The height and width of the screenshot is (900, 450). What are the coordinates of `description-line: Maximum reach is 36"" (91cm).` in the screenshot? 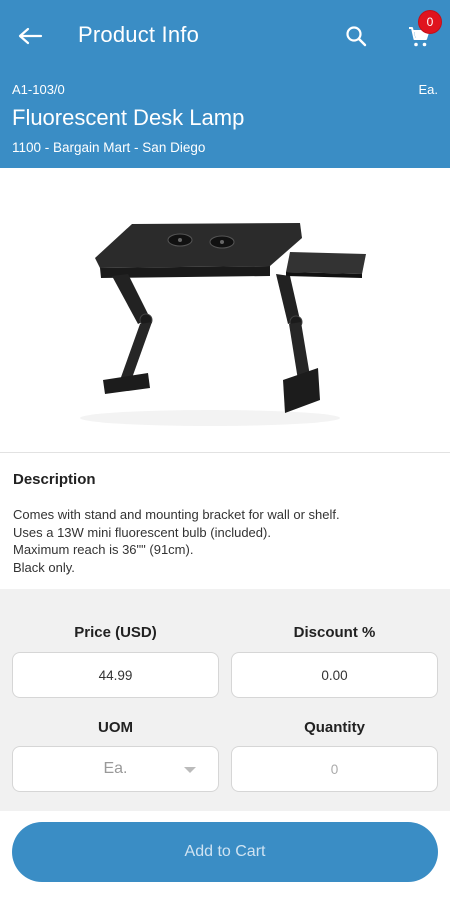 It's located at (103, 549).